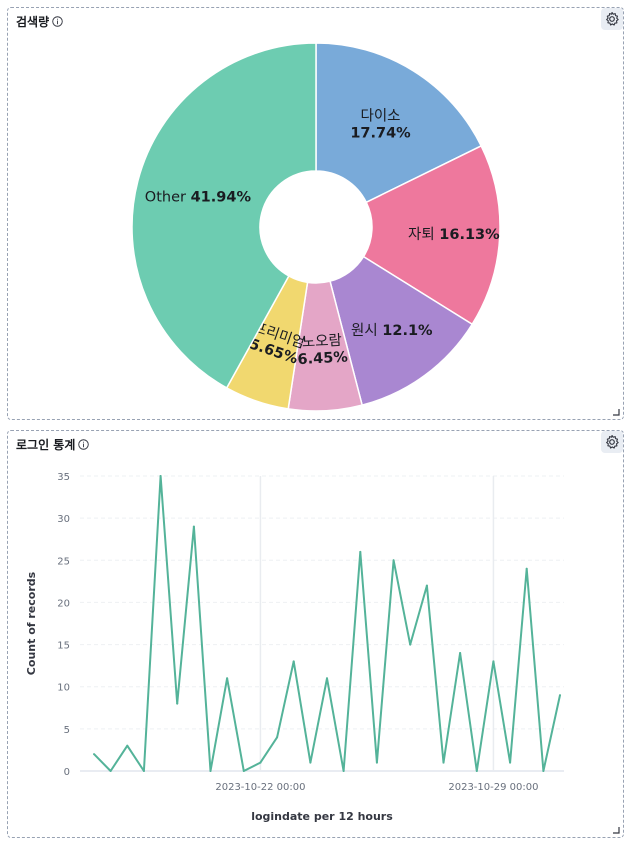 This screenshot has height=845, width=633. What do you see at coordinates (260, 787) in the screenshot?
I see `x-tick-label: 2023-10-22 00:00` at bounding box center [260, 787].